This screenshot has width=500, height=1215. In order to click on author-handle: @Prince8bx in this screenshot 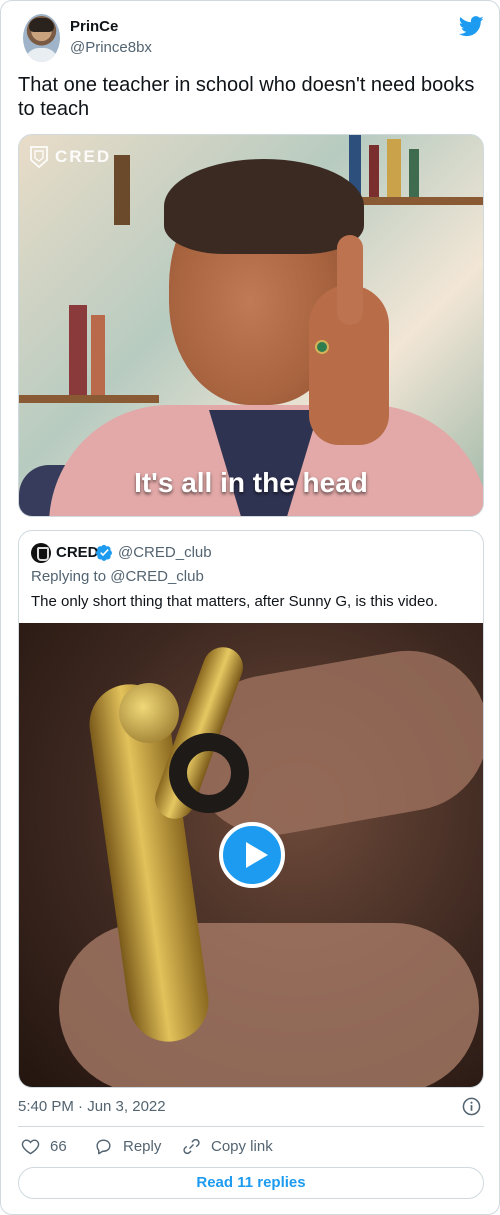, I will do `click(111, 47)`.